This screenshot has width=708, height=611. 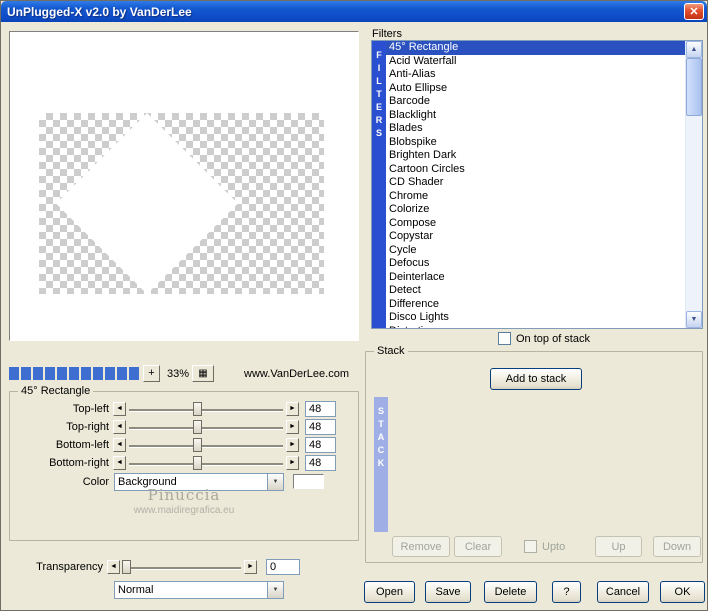 I want to click on filter-list-item: Cycle, so click(x=535, y=251).